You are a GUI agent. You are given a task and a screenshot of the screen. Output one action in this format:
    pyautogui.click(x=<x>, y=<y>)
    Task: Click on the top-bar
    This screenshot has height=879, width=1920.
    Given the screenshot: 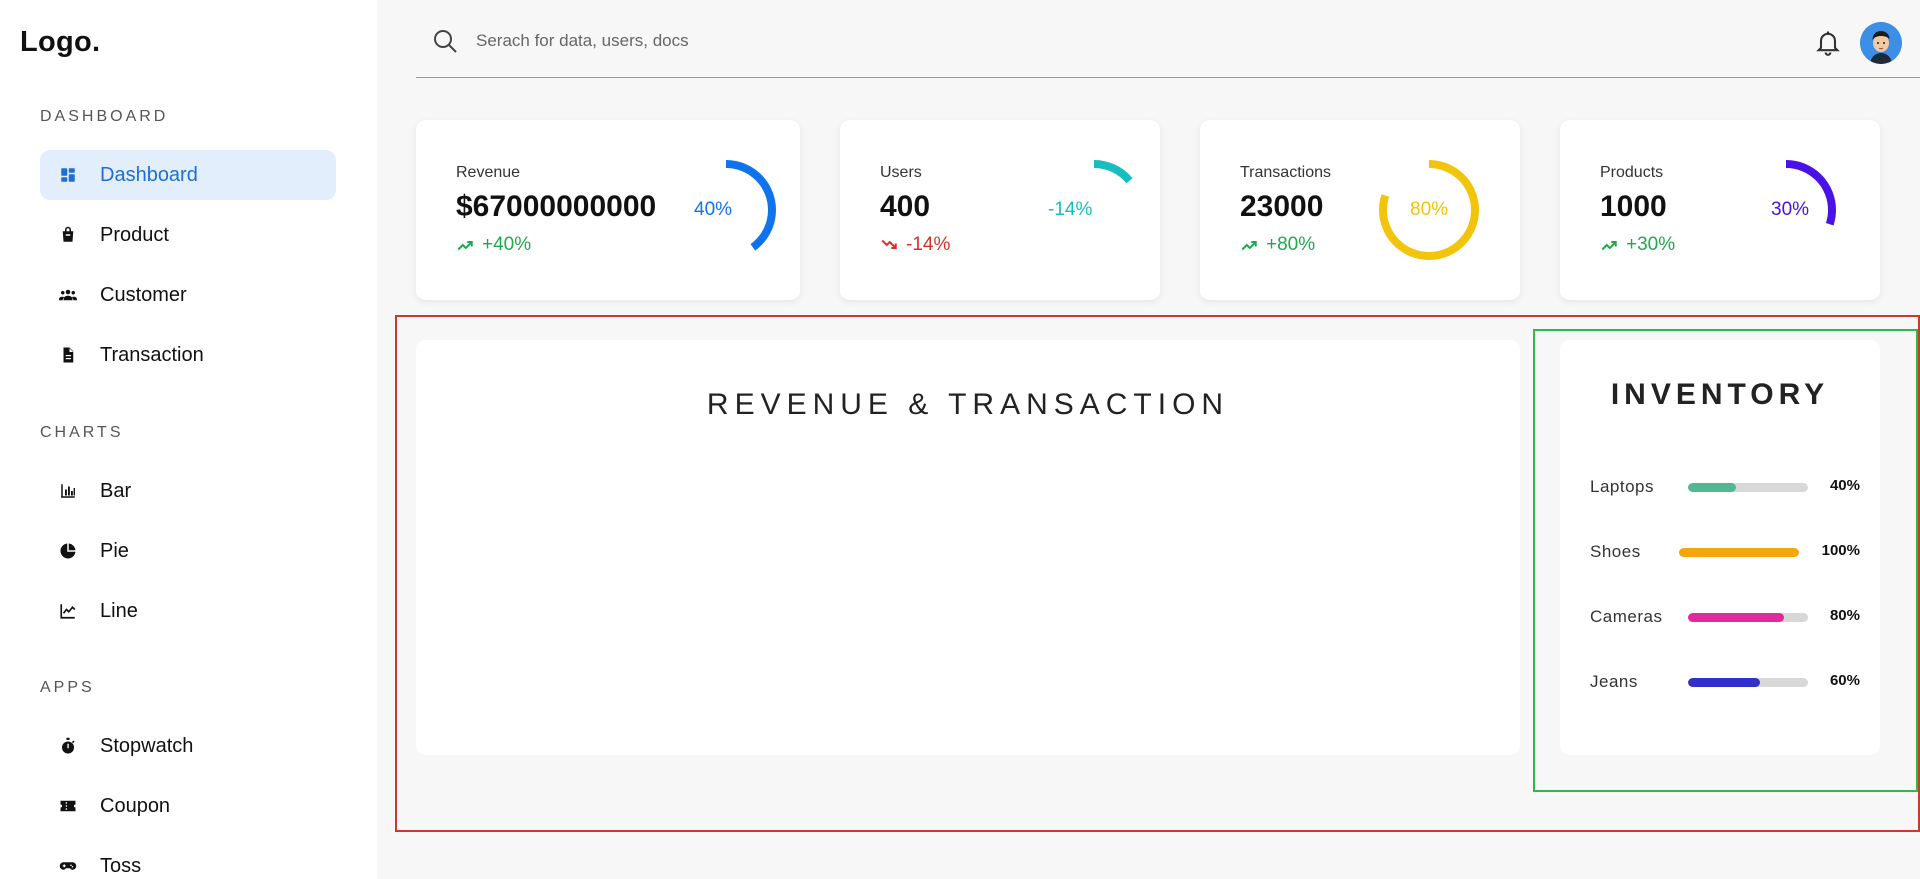 What is the action you would take?
    pyautogui.click(x=1168, y=40)
    